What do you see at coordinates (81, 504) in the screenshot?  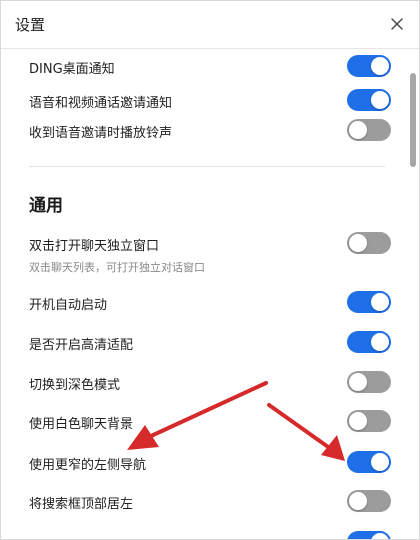 I see `setting-label: 将搜索框顶部居左` at bounding box center [81, 504].